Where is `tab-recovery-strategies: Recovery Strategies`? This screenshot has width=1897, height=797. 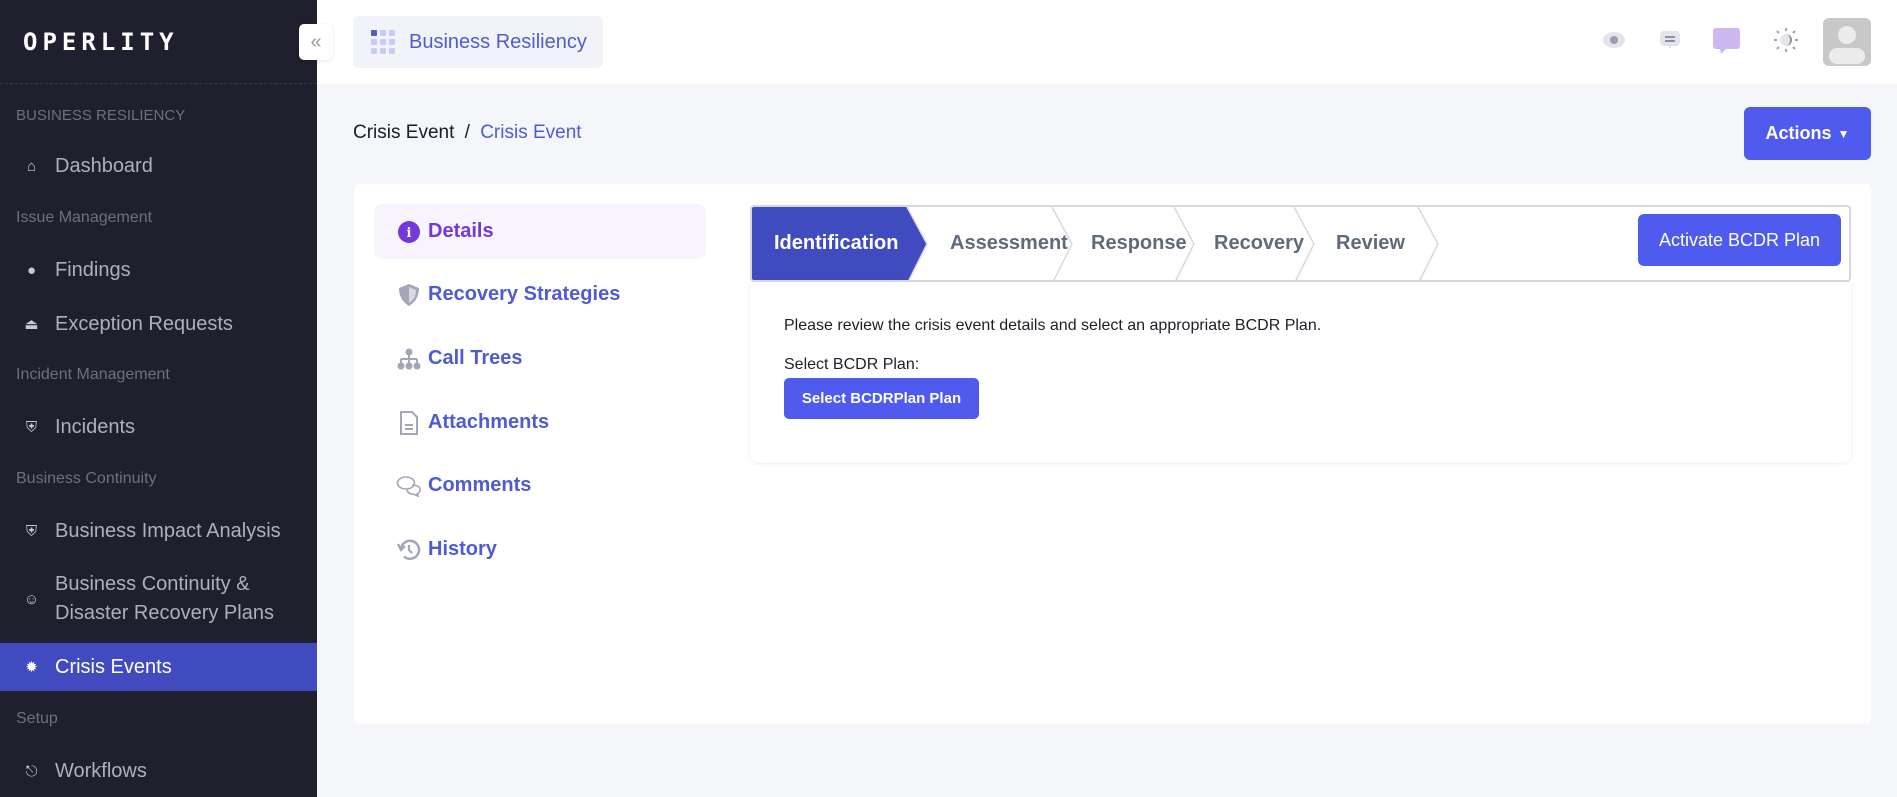 tab-recovery-strategies: Recovery Strategies is located at coordinates (540, 294).